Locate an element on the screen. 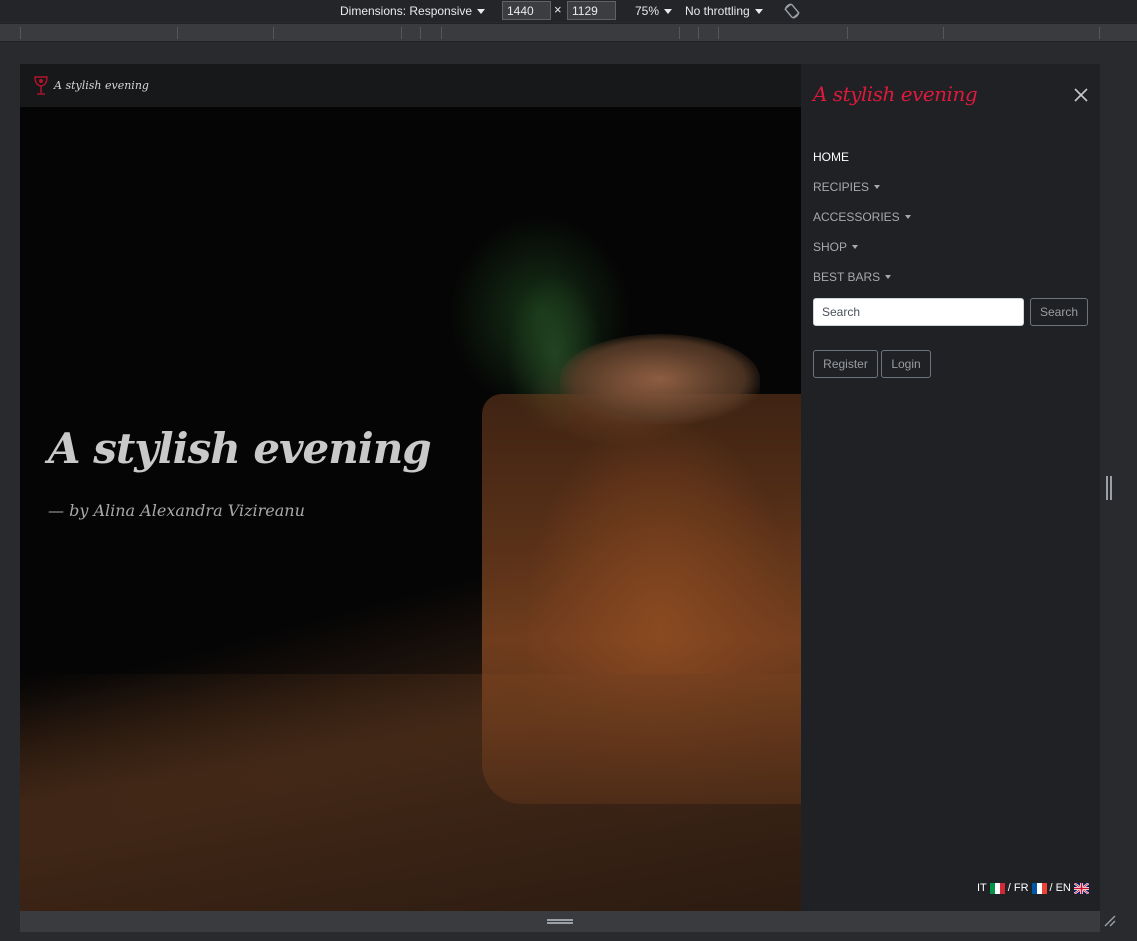  width-input is located at coordinates (526, 10).